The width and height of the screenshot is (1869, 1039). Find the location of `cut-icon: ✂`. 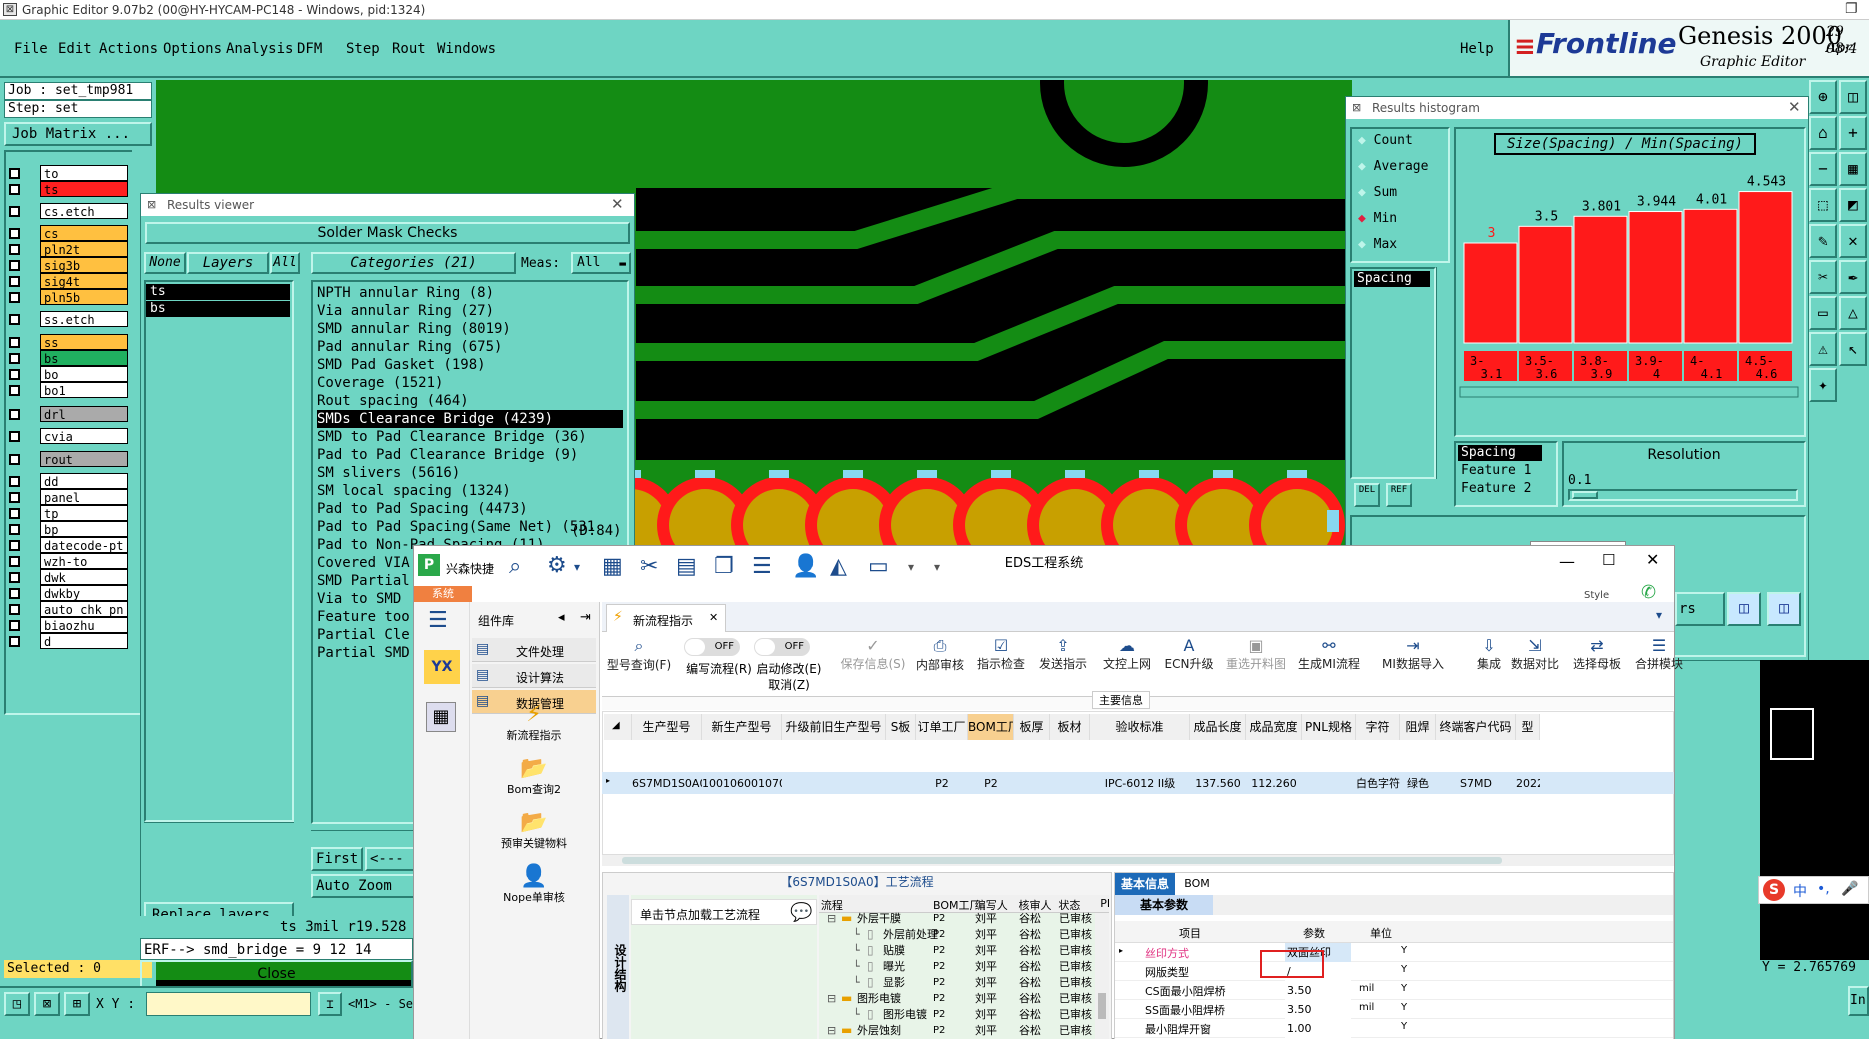

cut-icon: ✂ is located at coordinates (1823, 277).